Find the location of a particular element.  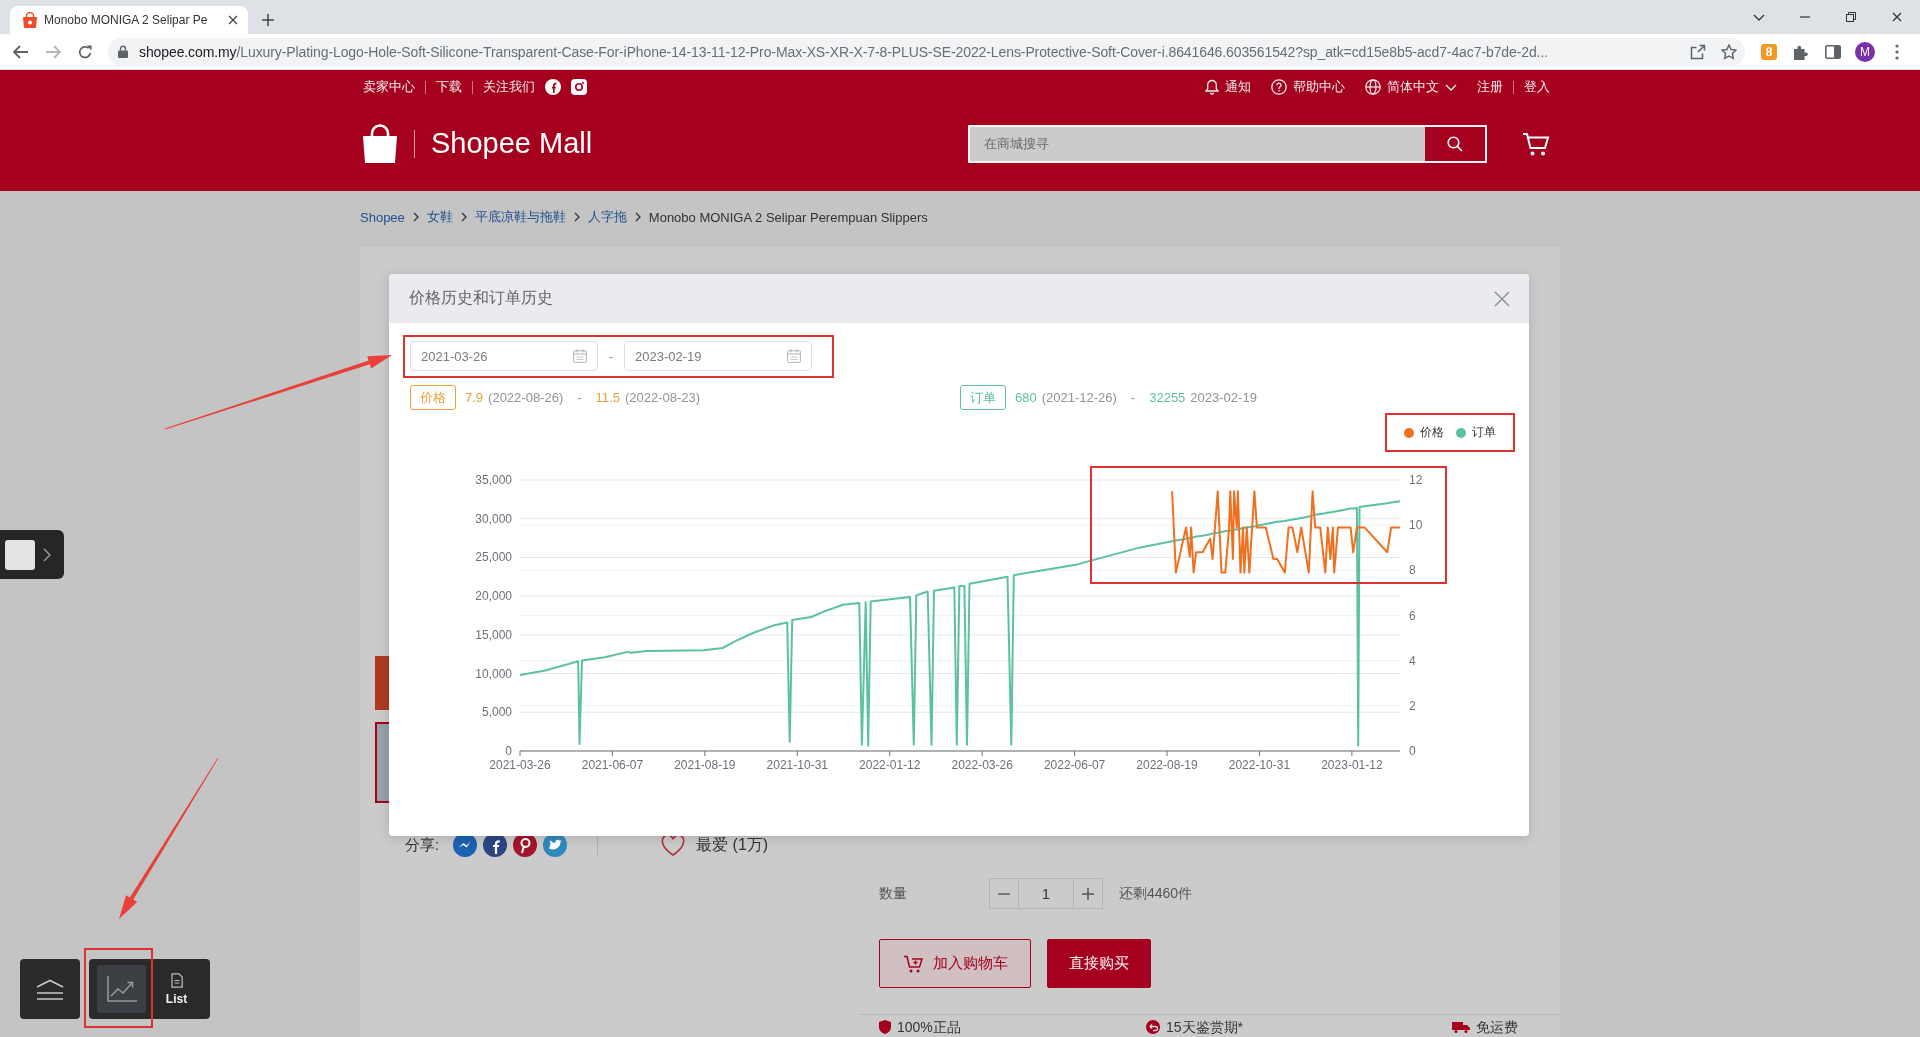

bag-logo-icon is located at coordinates (380, 143).